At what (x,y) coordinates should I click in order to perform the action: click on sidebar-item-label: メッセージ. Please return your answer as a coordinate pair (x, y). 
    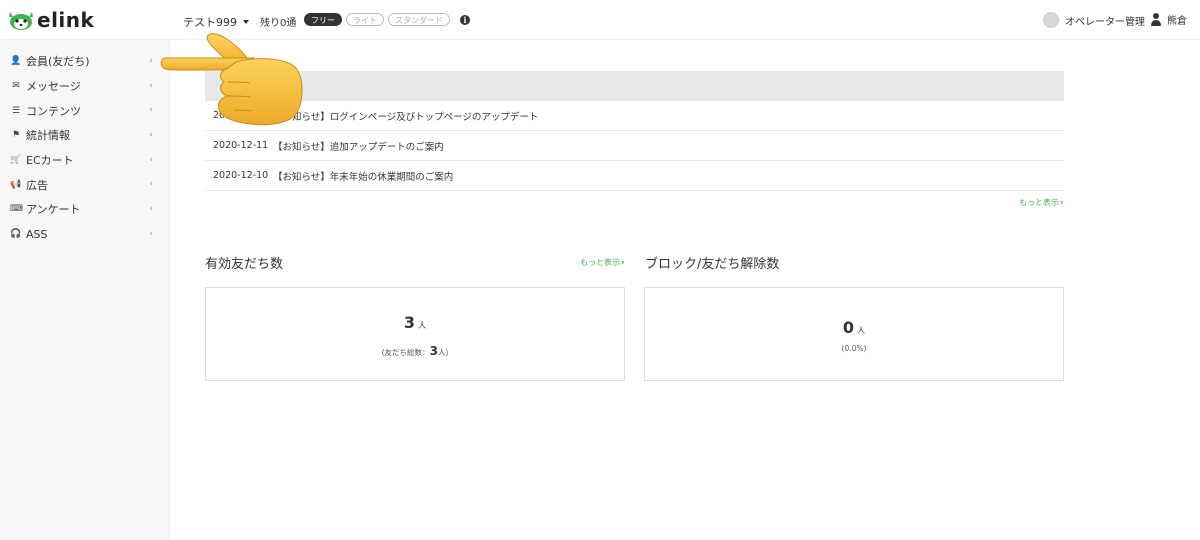
    Looking at the image, I should click on (53, 87).